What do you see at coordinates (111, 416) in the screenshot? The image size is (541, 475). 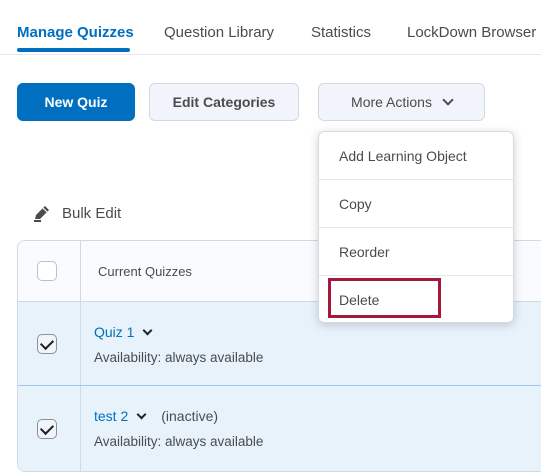 I see `quiz-title: test 2` at bounding box center [111, 416].